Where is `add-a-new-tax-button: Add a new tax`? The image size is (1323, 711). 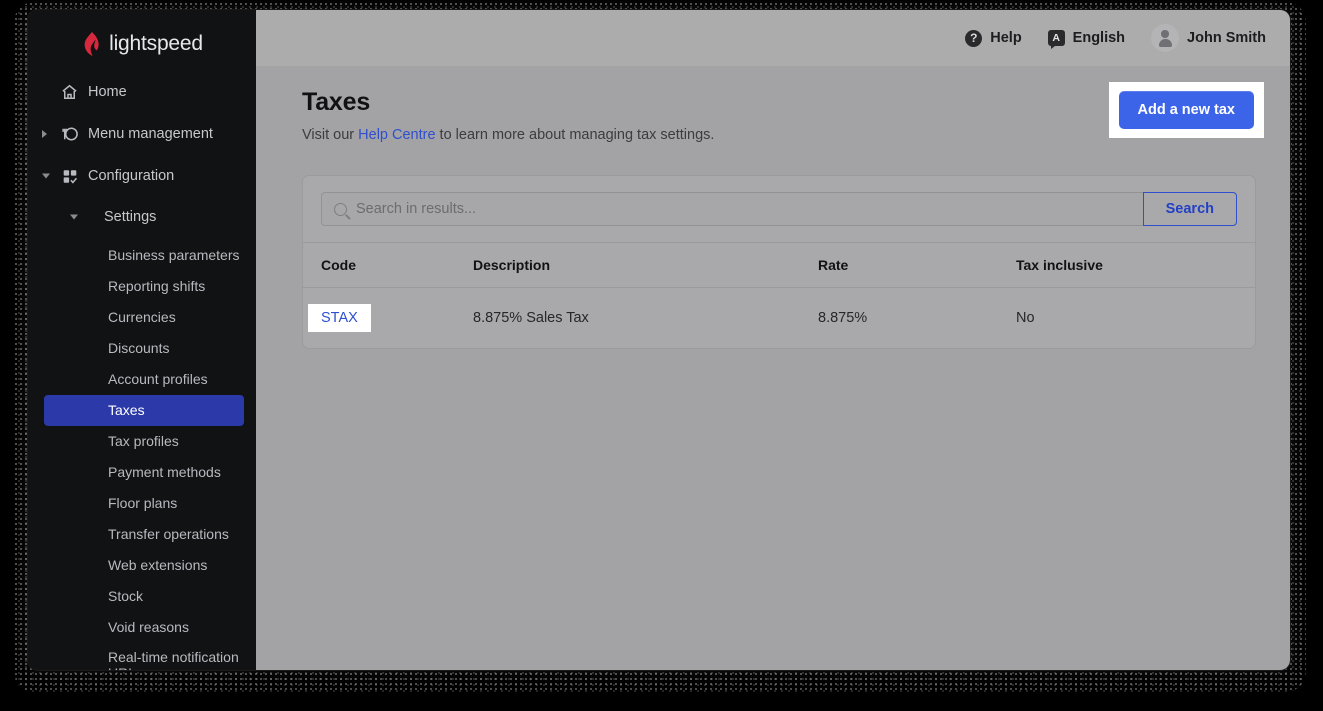
add-a-new-tax-button: Add a new tax is located at coordinates (1186, 110).